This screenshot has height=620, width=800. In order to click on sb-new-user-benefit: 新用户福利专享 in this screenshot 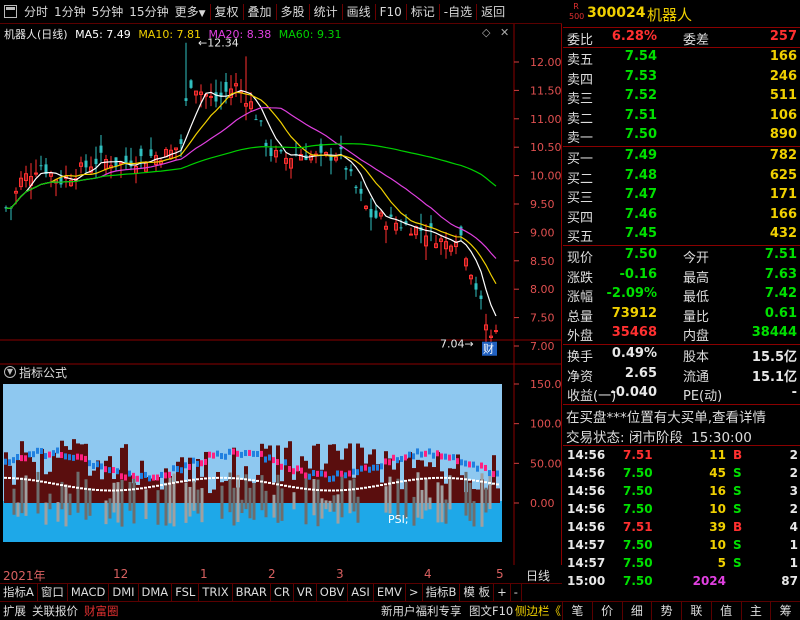, I will do `click(421, 611)`.